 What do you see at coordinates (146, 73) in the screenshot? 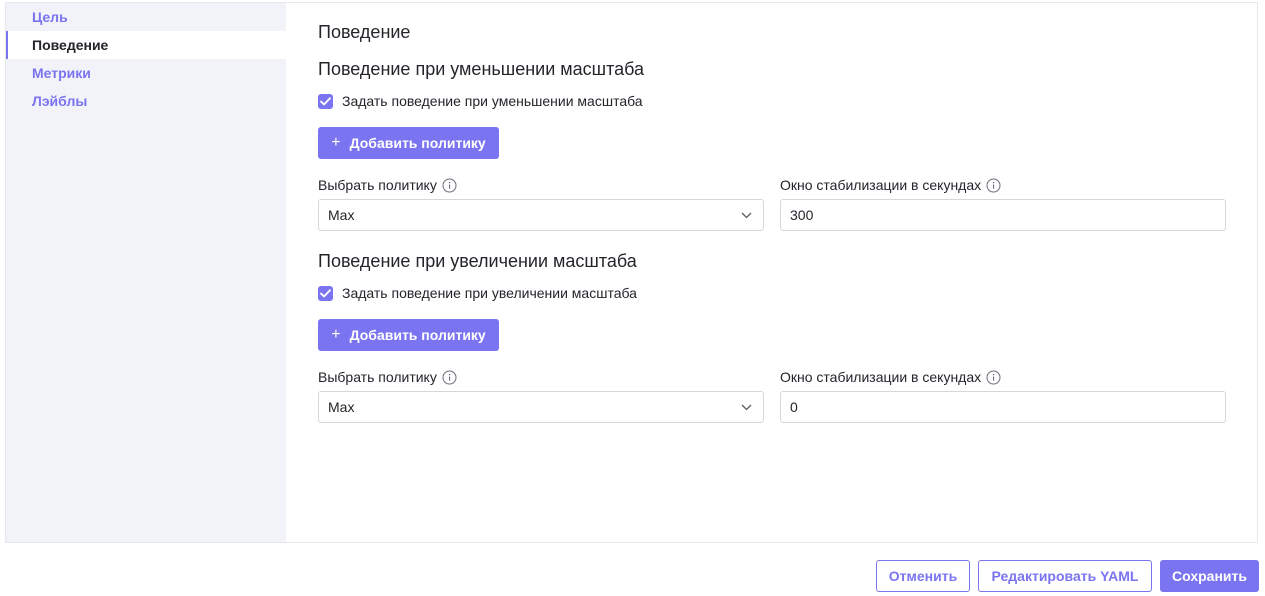
I see `sidebar-item-metrics: Метрики` at bounding box center [146, 73].